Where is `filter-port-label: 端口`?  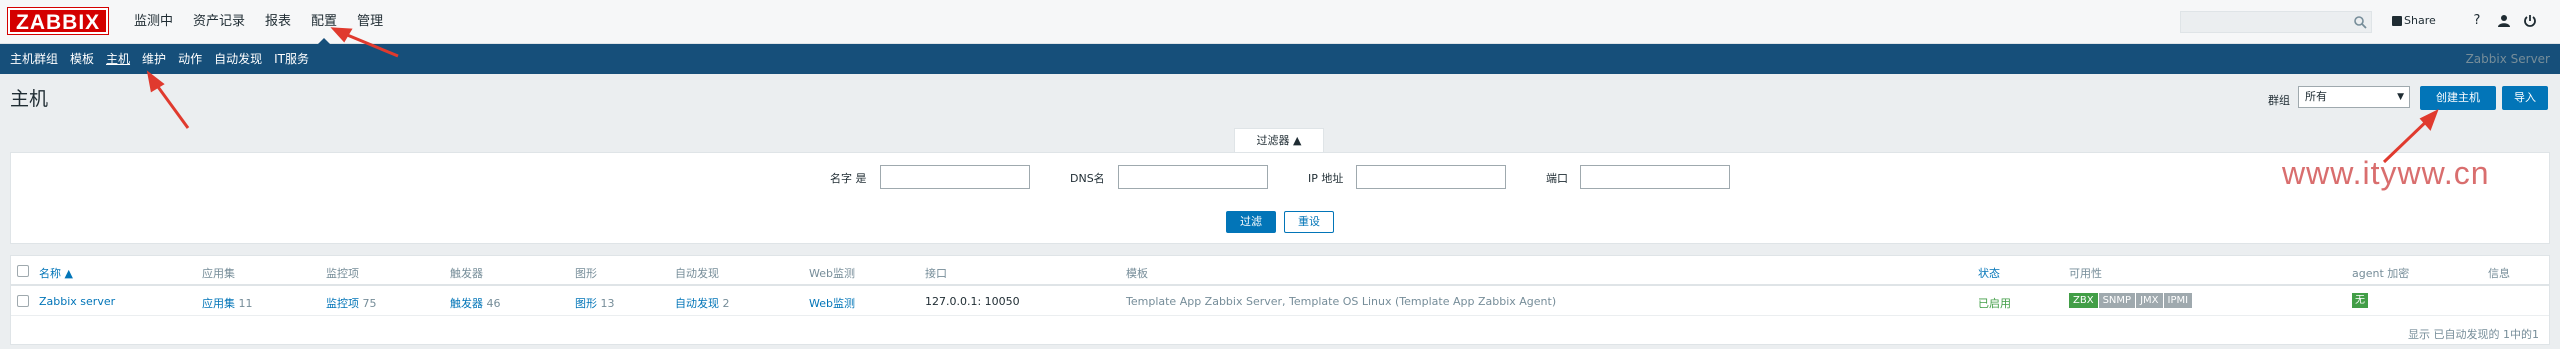 filter-port-label: 端口 is located at coordinates (1557, 178).